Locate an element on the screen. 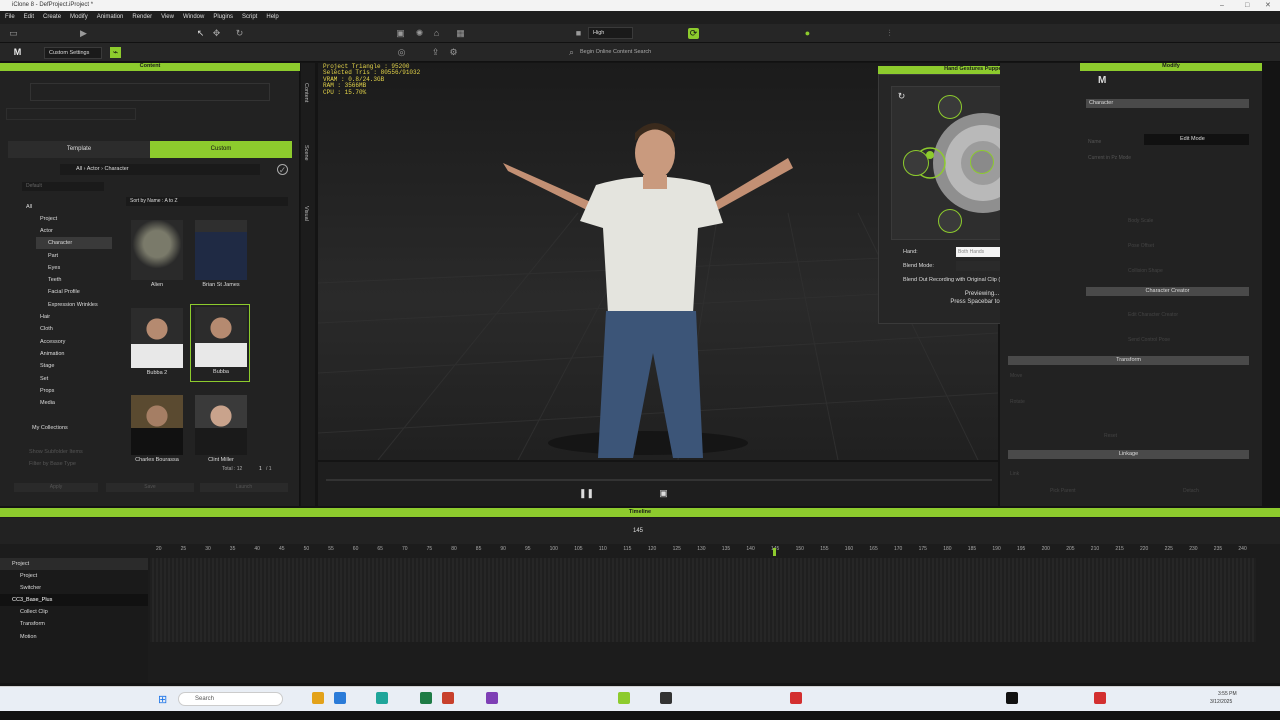  tree-item-my-collections: My Collections is located at coordinates (50, 428).